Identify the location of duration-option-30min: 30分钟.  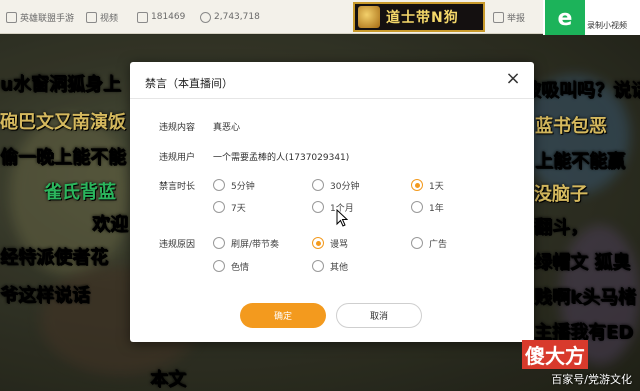
(335, 185).